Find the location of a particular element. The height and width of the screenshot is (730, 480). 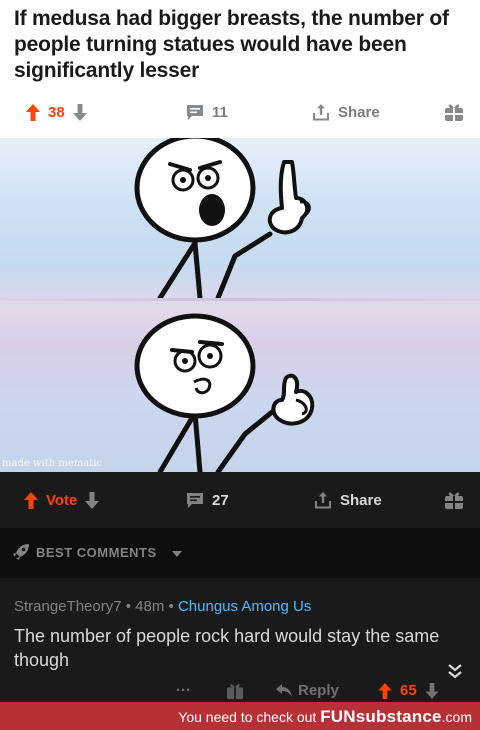

embedded-comments-button: 27 is located at coordinates (207, 500).